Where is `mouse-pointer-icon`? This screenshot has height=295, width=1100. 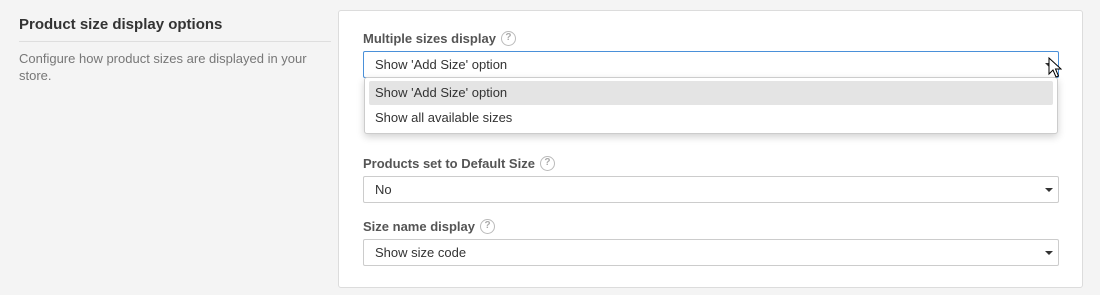
mouse-pointer-icon is located at coordinates (1055, 67).